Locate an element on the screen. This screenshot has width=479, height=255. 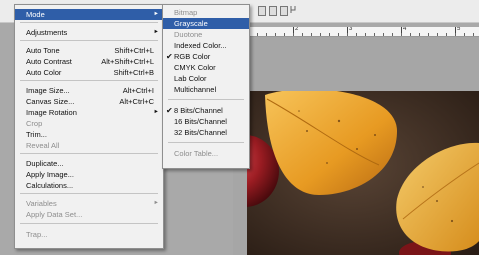
align-icons is located at coordinates (273, 11).